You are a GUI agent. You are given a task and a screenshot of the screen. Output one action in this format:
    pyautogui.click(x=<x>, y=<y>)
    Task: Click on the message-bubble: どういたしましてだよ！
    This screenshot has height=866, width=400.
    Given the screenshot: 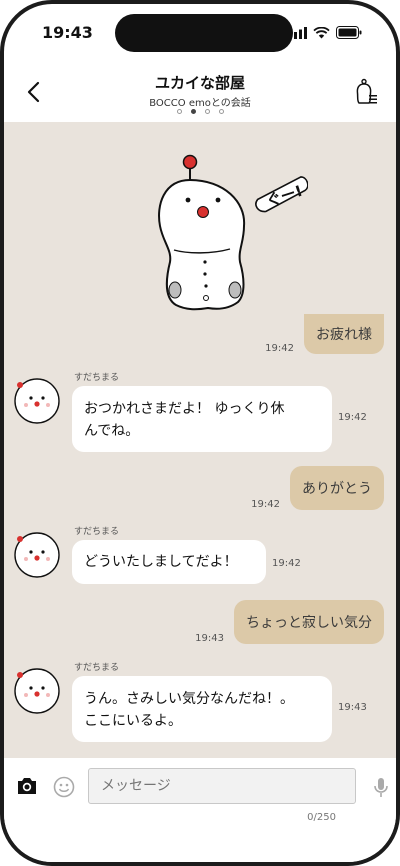 What is the action you would take?
    pyautogui.click(x=169, y=562)
    